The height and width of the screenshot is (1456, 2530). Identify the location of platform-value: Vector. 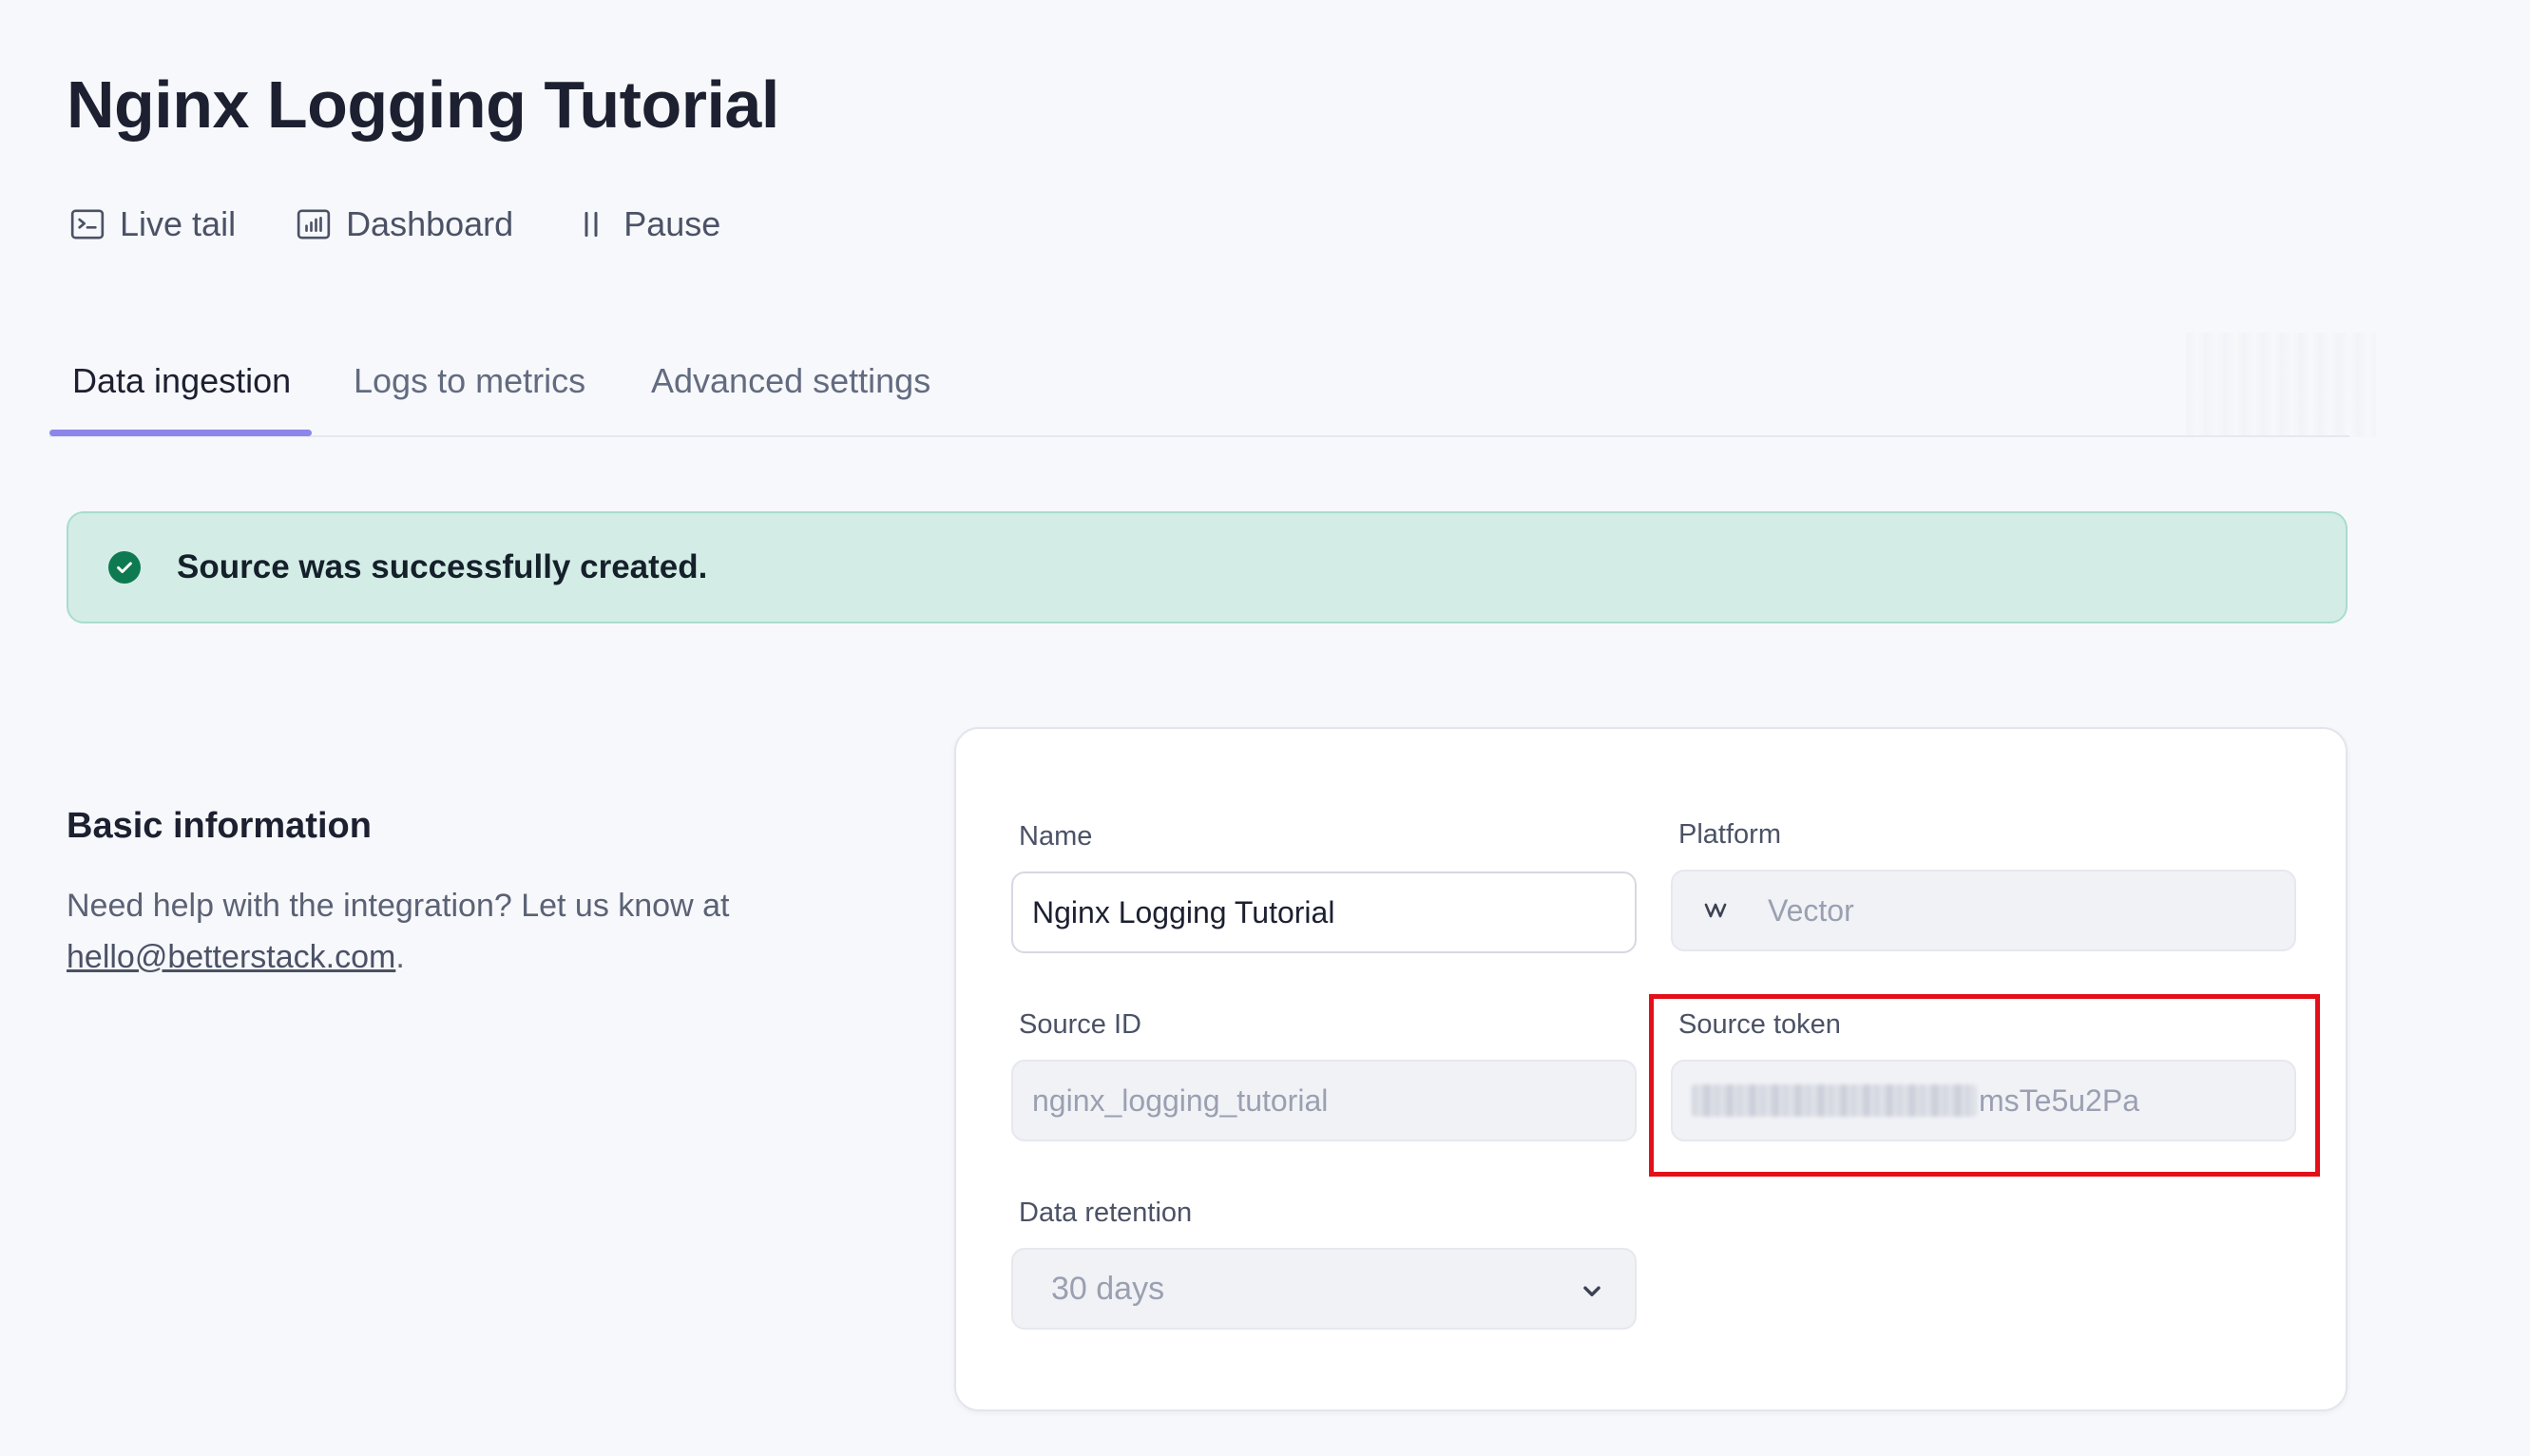
(1811, 910).